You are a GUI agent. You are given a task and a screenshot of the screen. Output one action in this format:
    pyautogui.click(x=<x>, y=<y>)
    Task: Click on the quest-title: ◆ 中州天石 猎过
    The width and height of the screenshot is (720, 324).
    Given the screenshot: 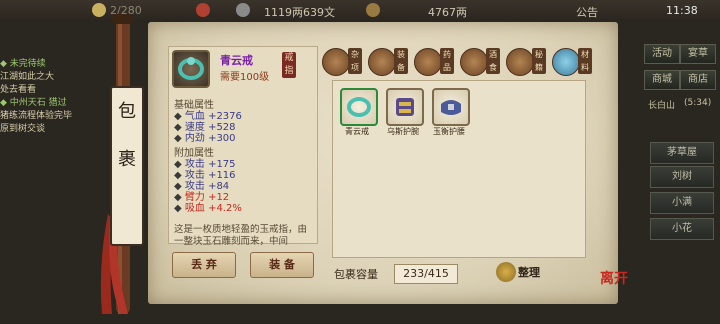 What is the action you would take?
    pyautogui.click(x=33, y=103)
    